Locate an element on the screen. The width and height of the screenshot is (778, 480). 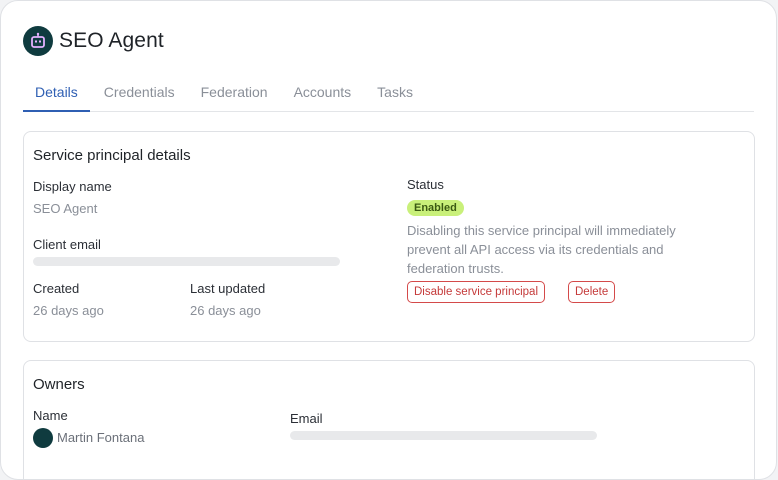
delete-button: Delete is located at coordinates (592, 292).